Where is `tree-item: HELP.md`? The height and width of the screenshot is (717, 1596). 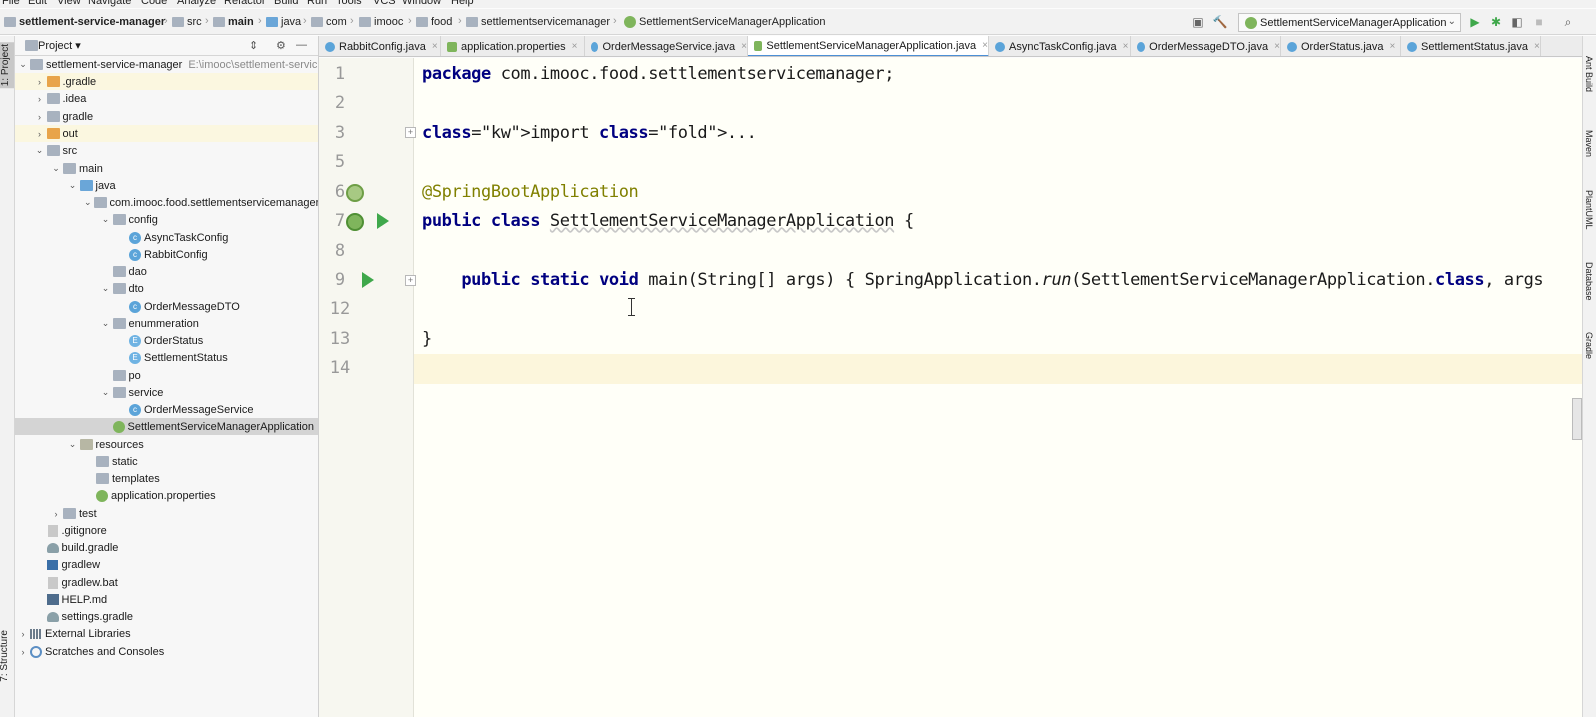 tree-item: HELP.md is located at coordinates (166, 599).